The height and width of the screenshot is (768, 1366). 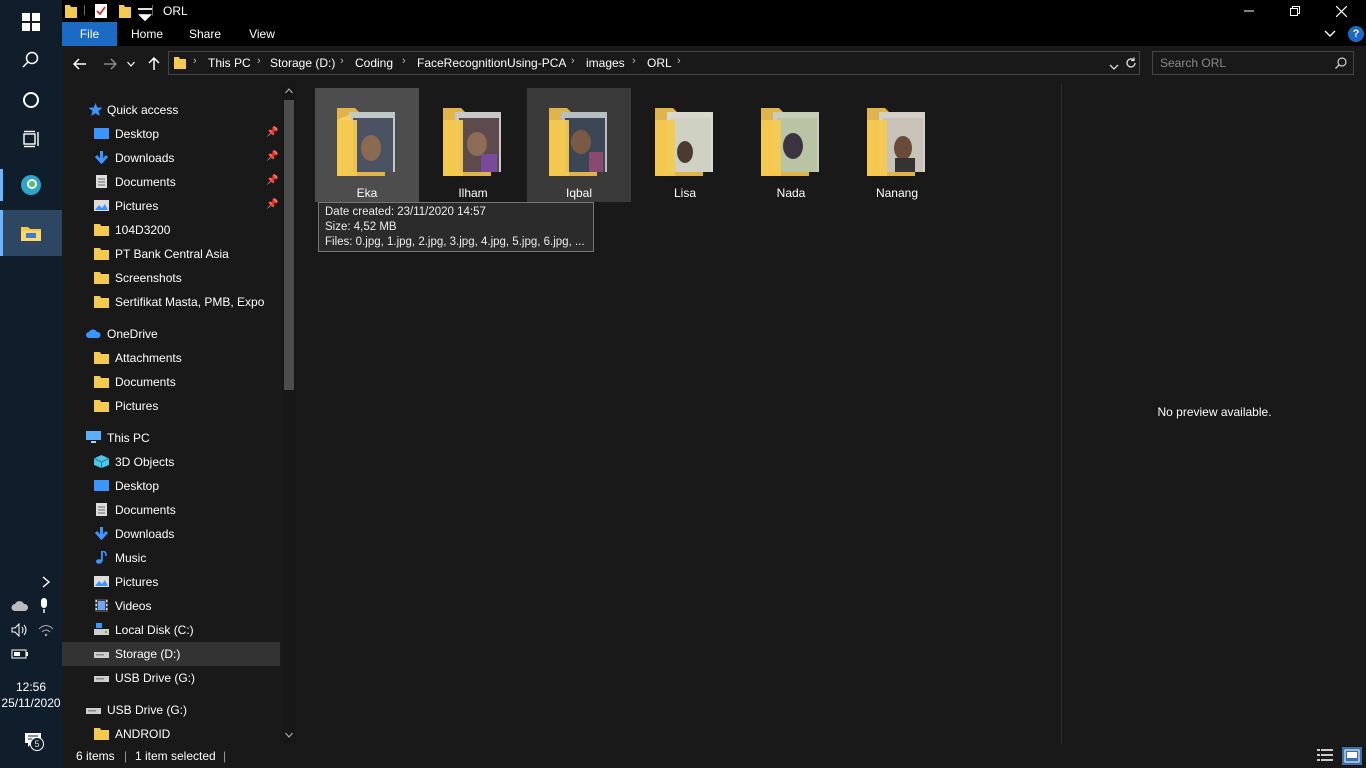 What do you see at coordinates (897, 145) in the screenshot?
I see `folder-item: Nanang` at bounding box center [897, 145].